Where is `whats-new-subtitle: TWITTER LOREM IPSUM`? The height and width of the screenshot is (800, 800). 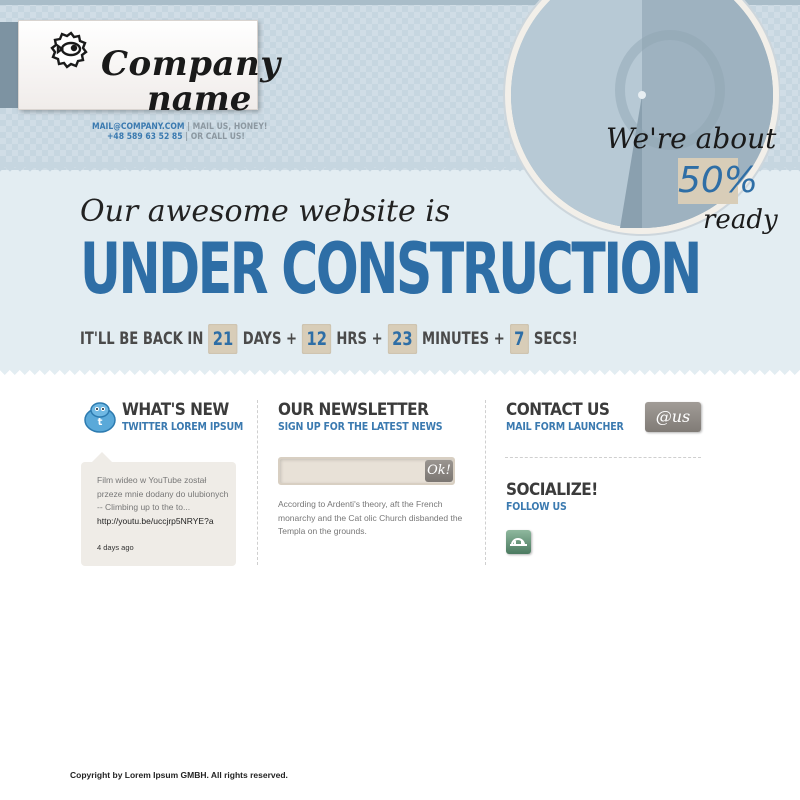
whats-new-subtitle: TWITTER LOREM IPSUM is located at coordinates (182, 427).